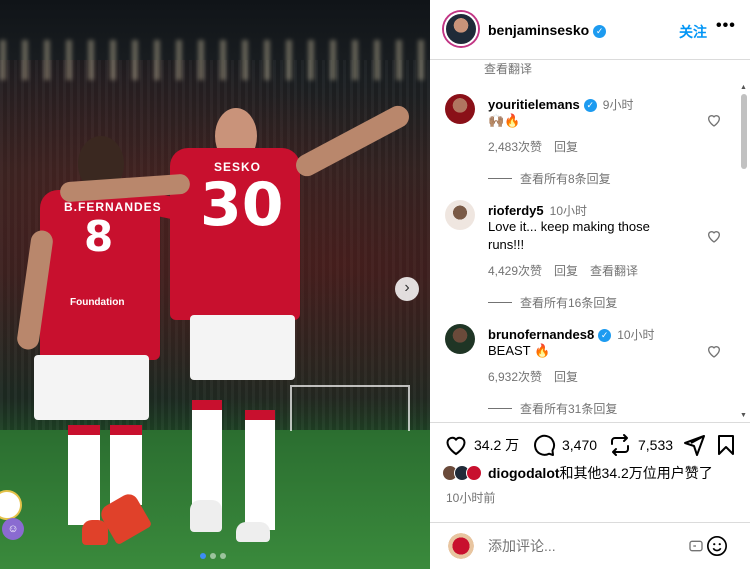 The image size is (750, 569). I want to click on comment-likes: 4,429次赞, so click(515, 270).